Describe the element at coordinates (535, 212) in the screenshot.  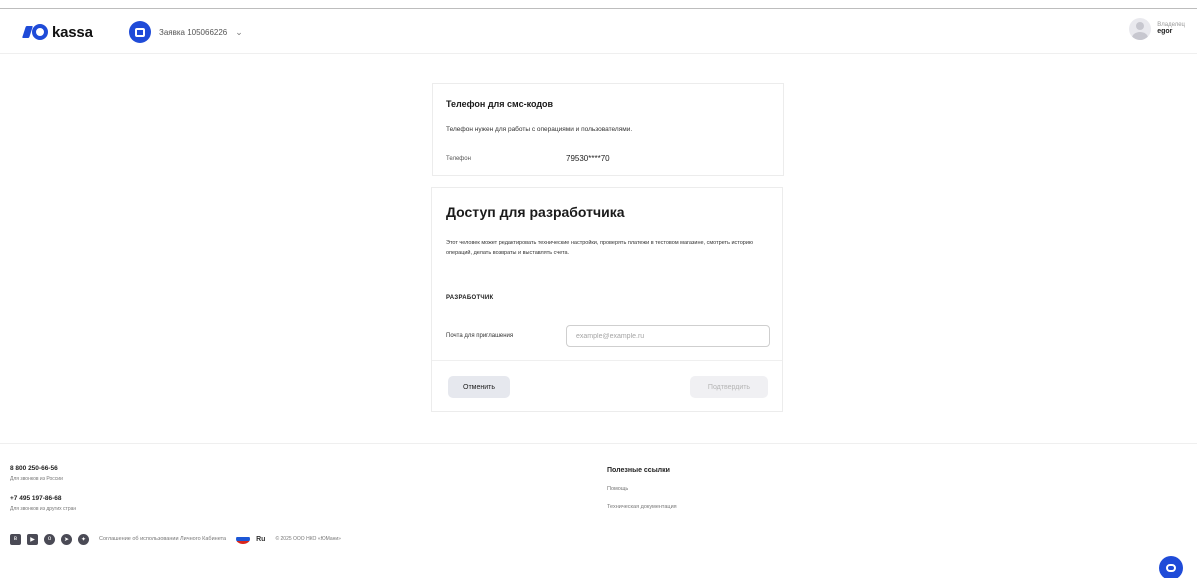
I see `developer-card-title: Доступ для разработчика` at that location.